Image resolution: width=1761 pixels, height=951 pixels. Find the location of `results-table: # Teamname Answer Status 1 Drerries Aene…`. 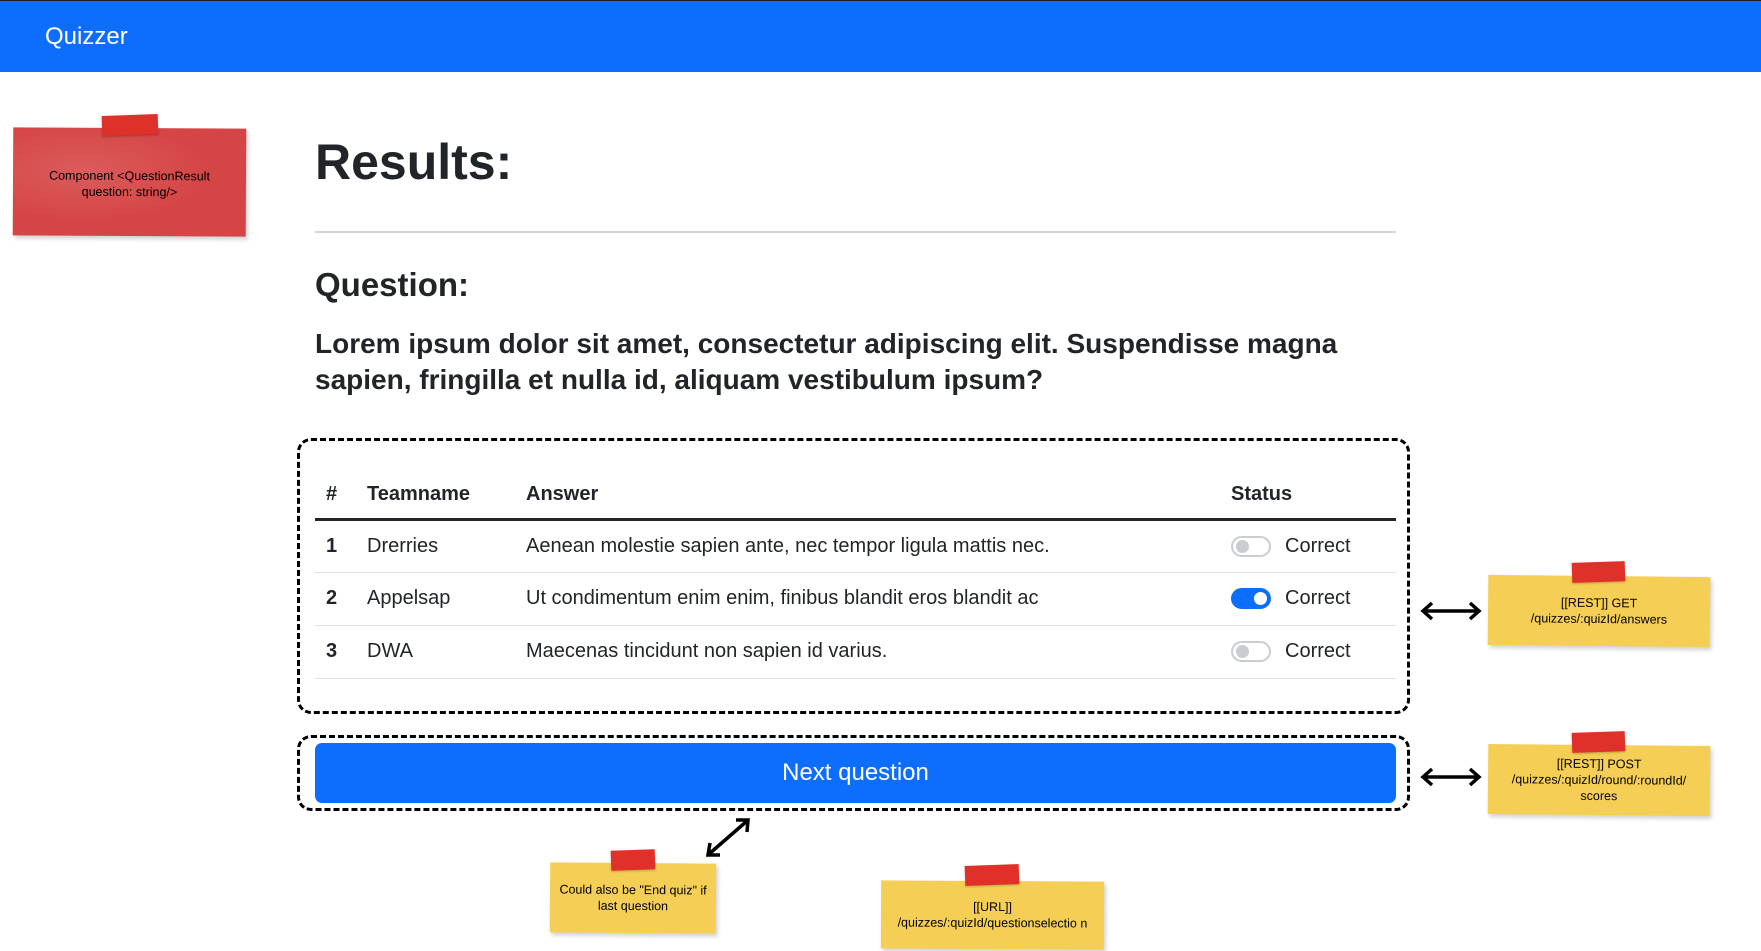

results-table: # Teamname Answer Status 1 Drerries Aene… is located at coordinates (855, 573).